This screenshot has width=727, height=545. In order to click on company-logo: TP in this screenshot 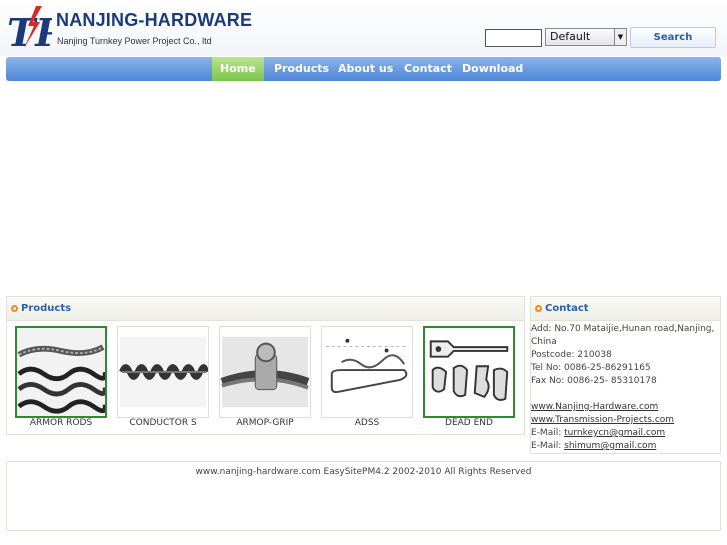, I will do `click(35, 29)`.